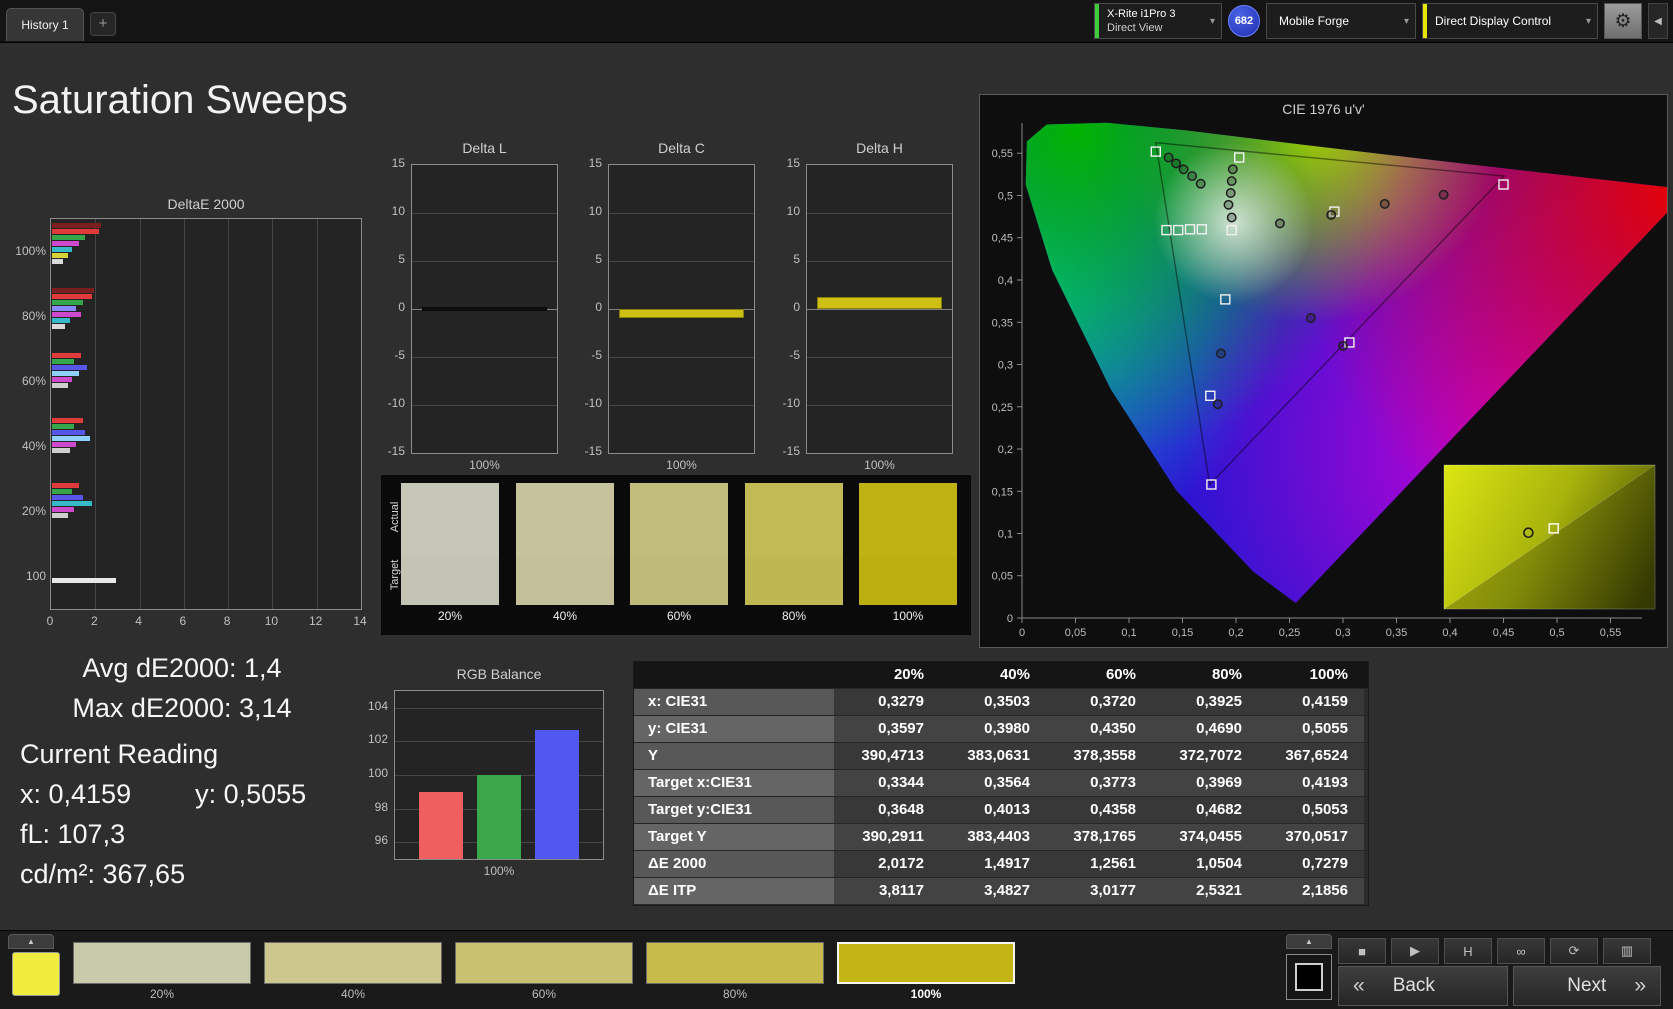 This screenshot has width=1673, height=1009. I want to click on pattern-swatch-button: 60%, so click(544, 973).